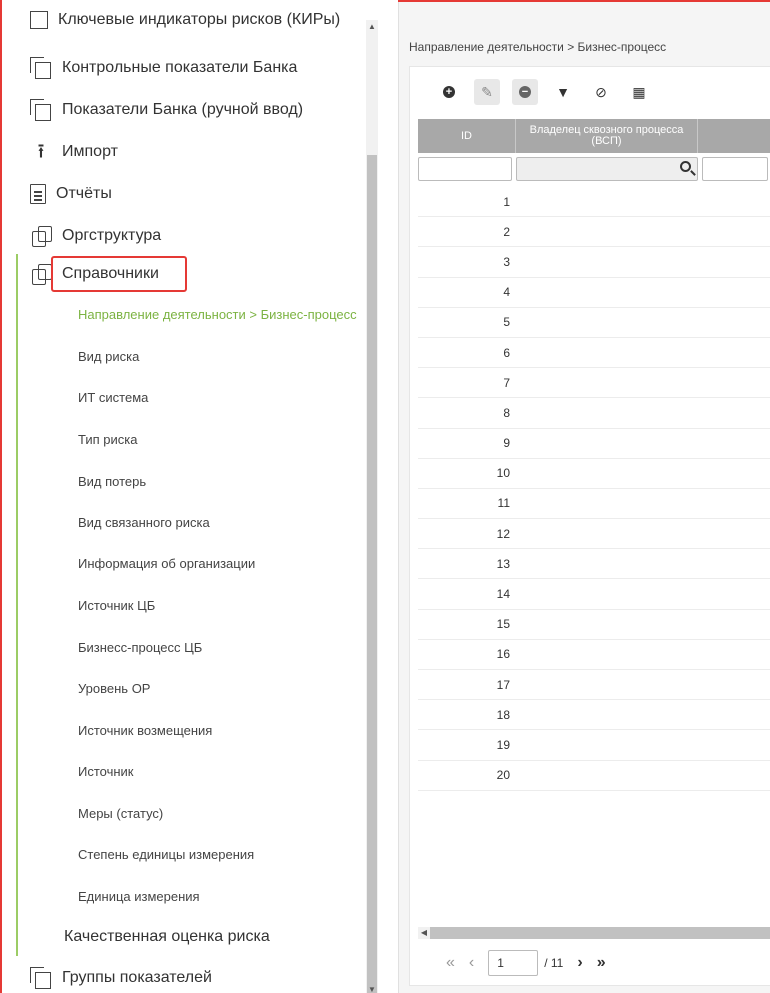  I want to click on table-row: 11, so click(594, 504).